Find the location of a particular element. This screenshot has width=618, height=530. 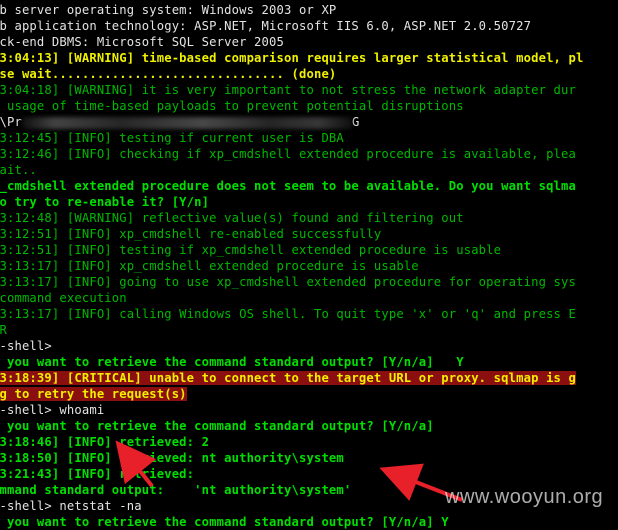

terminal-line: ng to retry the request(s) is located at coordinates (309, 394).